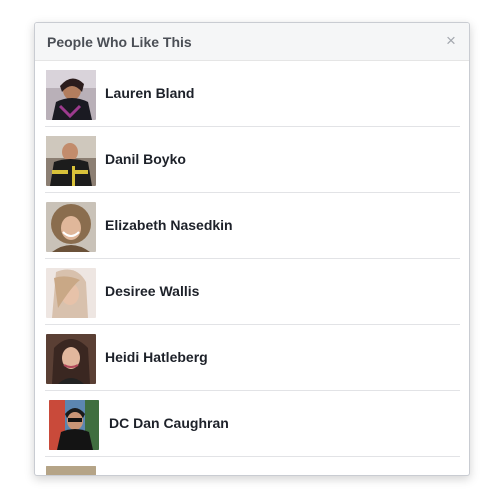 This screenshot has width=500, height=500. Describe the element at coordinates (169, 225) in the screenshot. I see `person-name: Elizabeth Nasedkin` at that location.